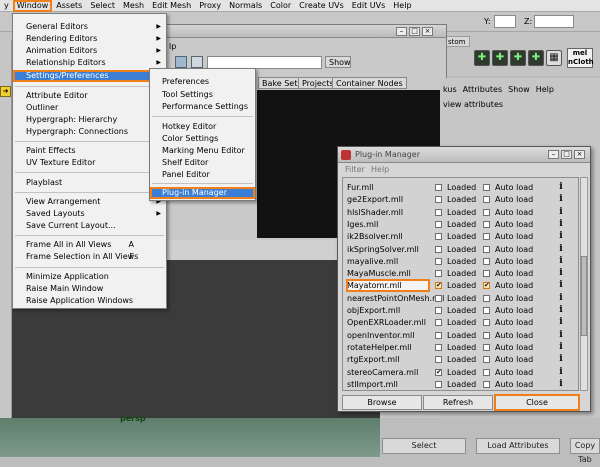  I want to click on menu-item-hypergraph-hierarchy: Hypergraph: Hierarchy, so click(89, 120).